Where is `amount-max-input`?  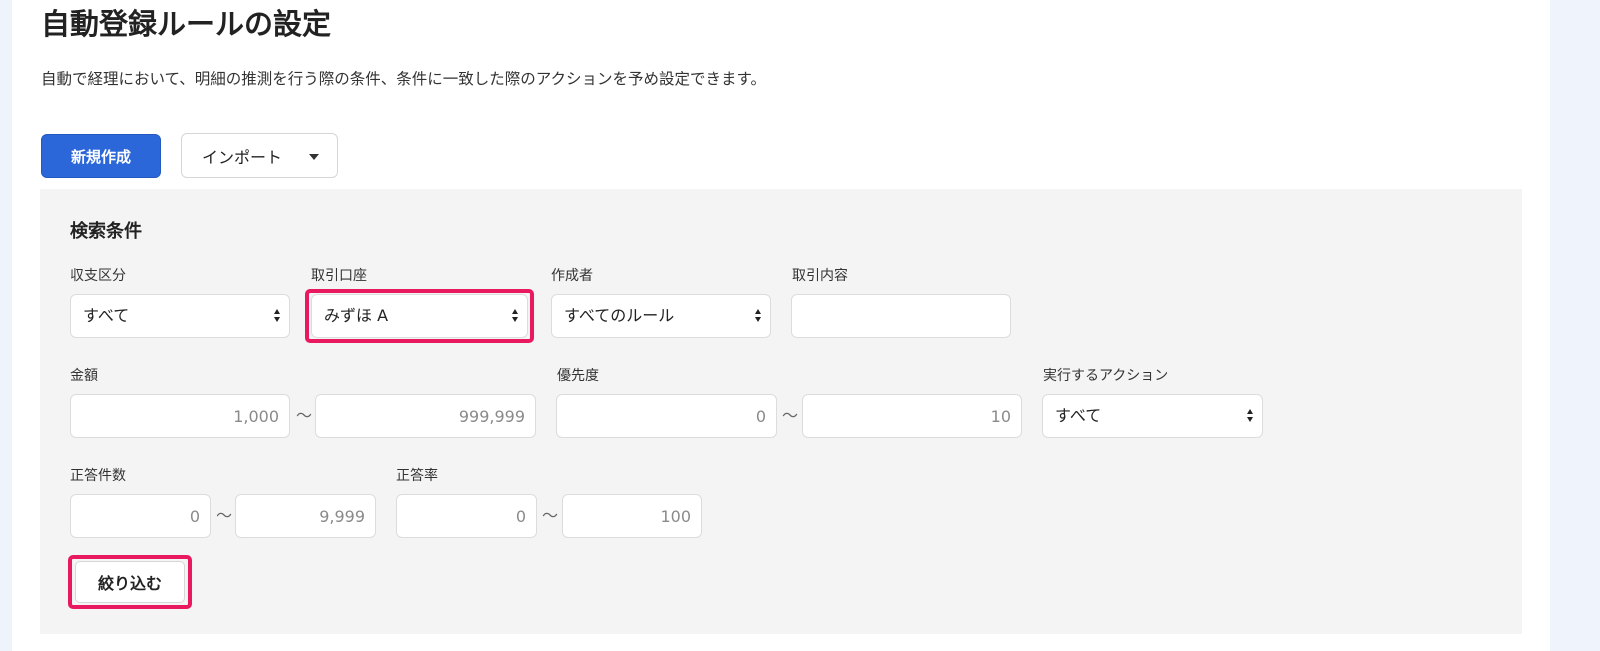
amount-max-input is located at coordinates (425, 416).